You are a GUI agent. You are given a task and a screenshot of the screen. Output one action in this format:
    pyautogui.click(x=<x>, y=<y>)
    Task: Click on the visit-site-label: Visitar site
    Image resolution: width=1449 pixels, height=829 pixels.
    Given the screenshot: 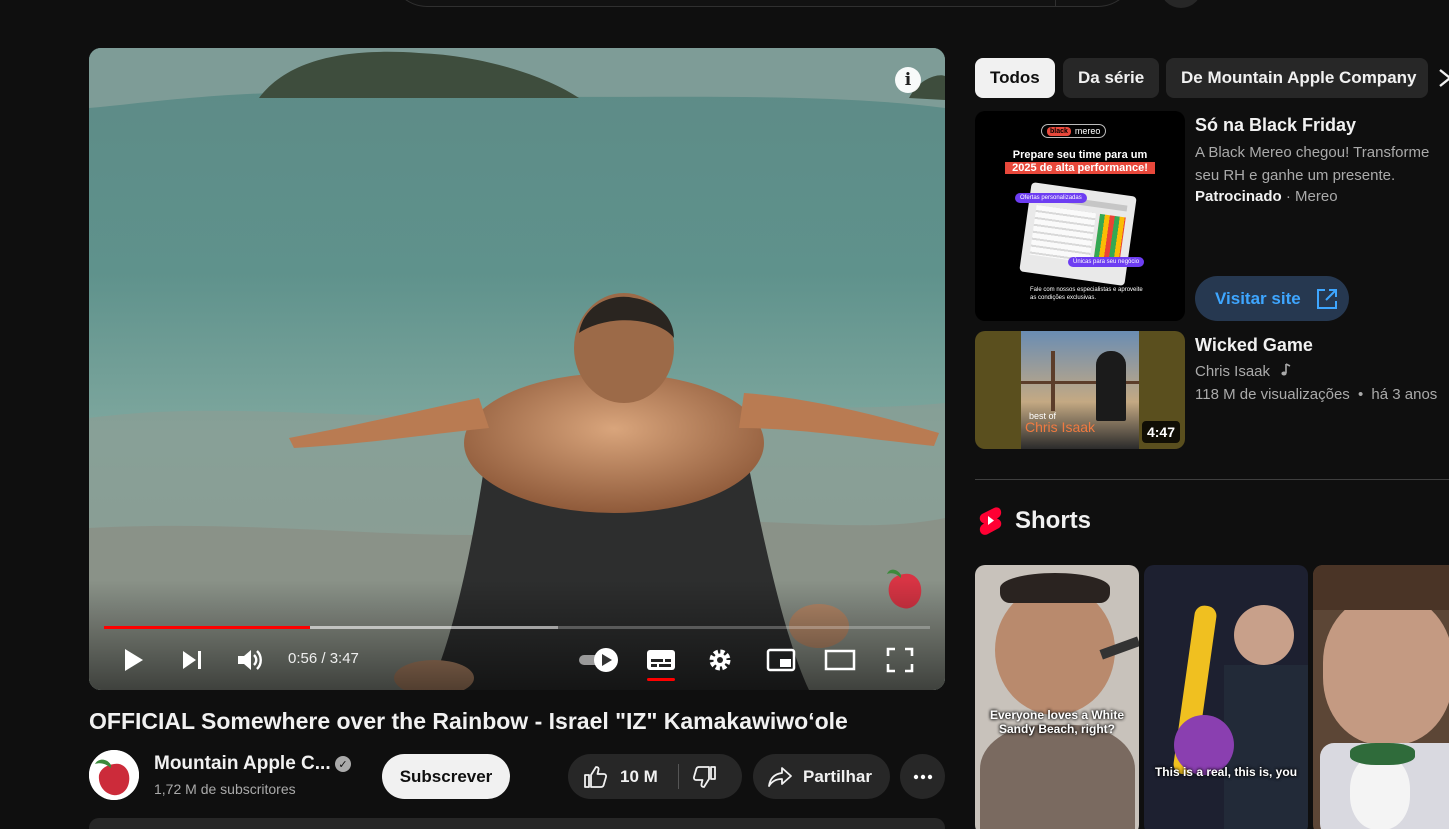 What is the action you would take?
    pyautogui.click(x=1258, y=298)
    